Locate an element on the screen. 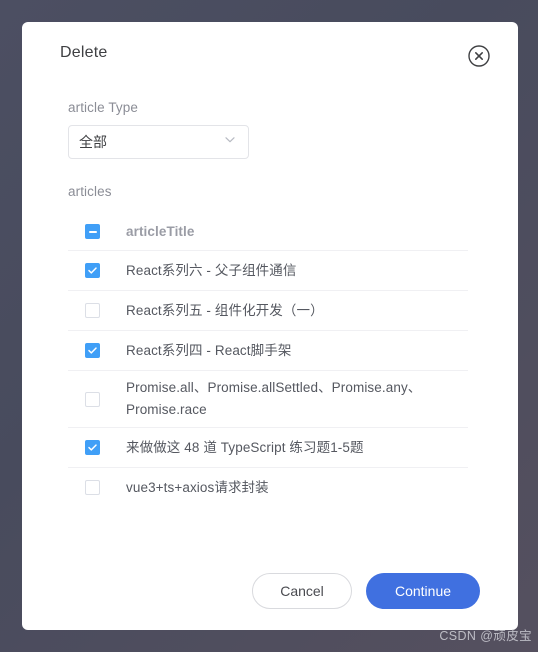 This screenshot has height=652, width=538. table-row: vue3+ts+axios请求封装 is located at coordinates (268, 485).